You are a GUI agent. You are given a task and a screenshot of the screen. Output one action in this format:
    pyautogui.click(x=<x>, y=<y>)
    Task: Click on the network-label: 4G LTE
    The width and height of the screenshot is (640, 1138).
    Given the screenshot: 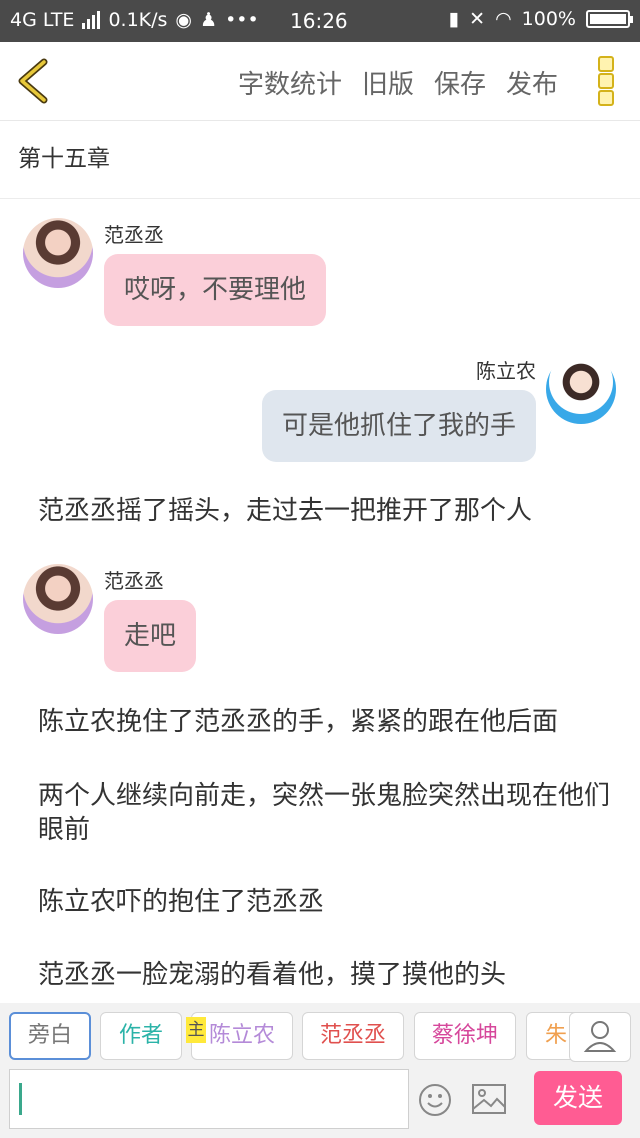 What is the action you would take?
    pyautogui.click(x=42, y=20)
    